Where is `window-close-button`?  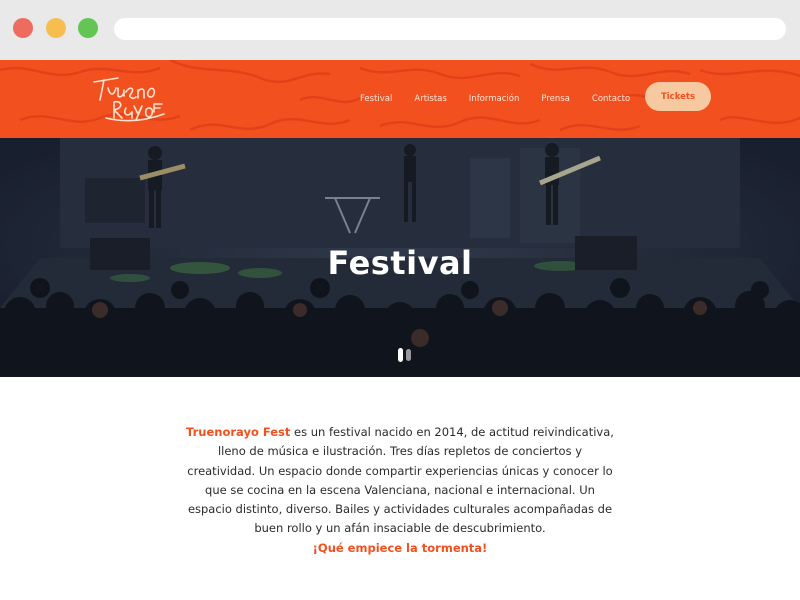 window-close-button is located at coordinates (23, 28).